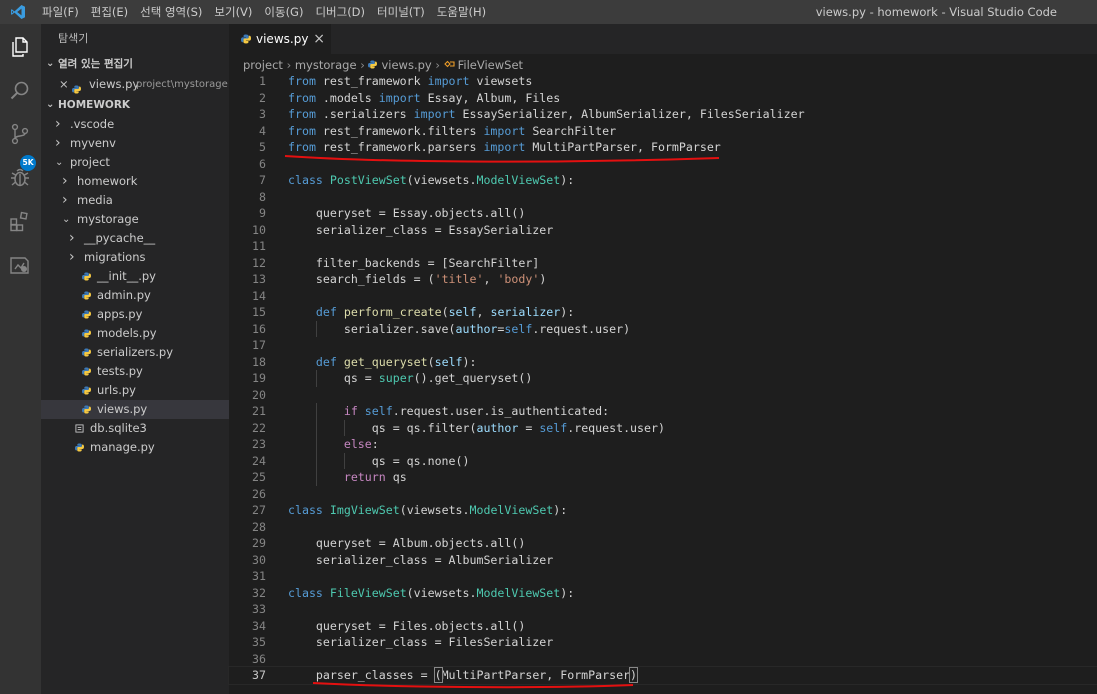 The image size is (1097, 694). I want to click on tree-folder: › .vscode, so click(135, 124).